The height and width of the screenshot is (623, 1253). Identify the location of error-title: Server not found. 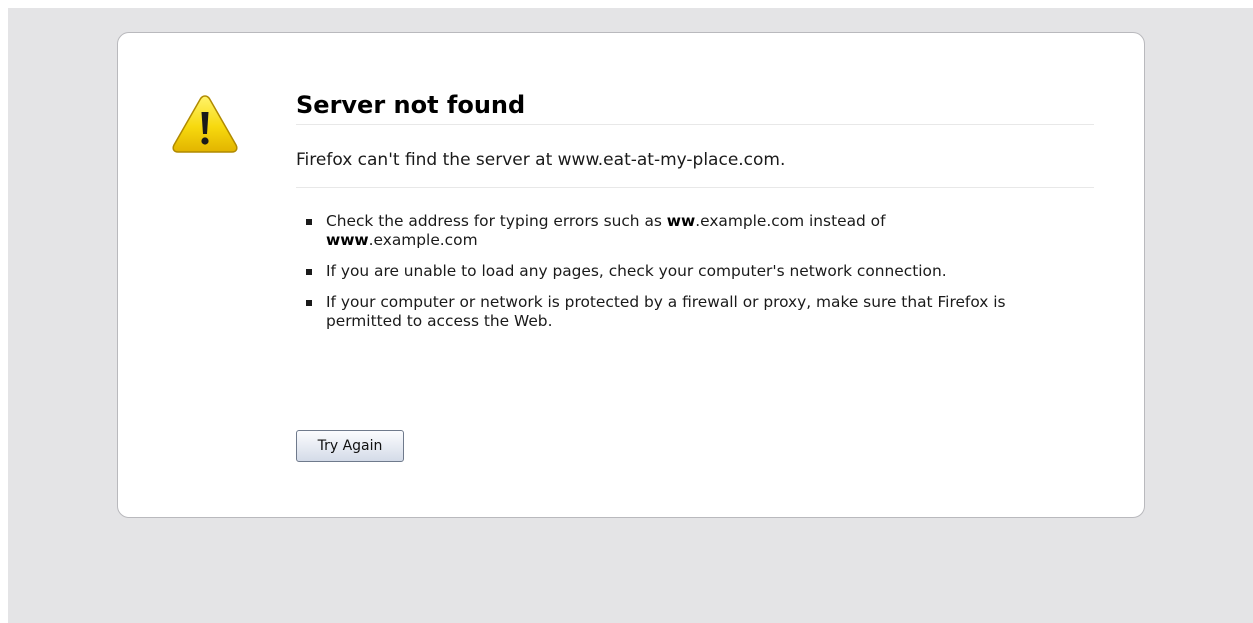
(695, 106).